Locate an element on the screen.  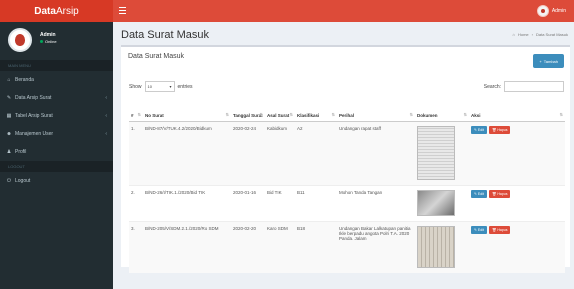
sidebar-user-name: Admin is located at coordinates (48, 35).